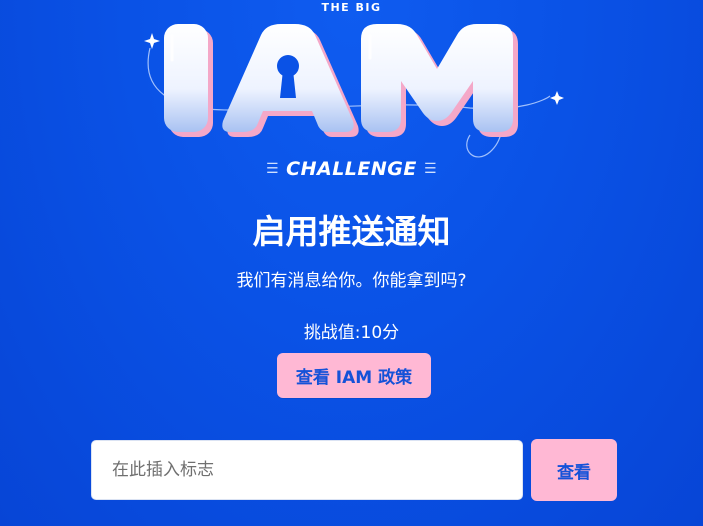  I want to click on challenge-label: CHALLENGE, so click(351, 169).